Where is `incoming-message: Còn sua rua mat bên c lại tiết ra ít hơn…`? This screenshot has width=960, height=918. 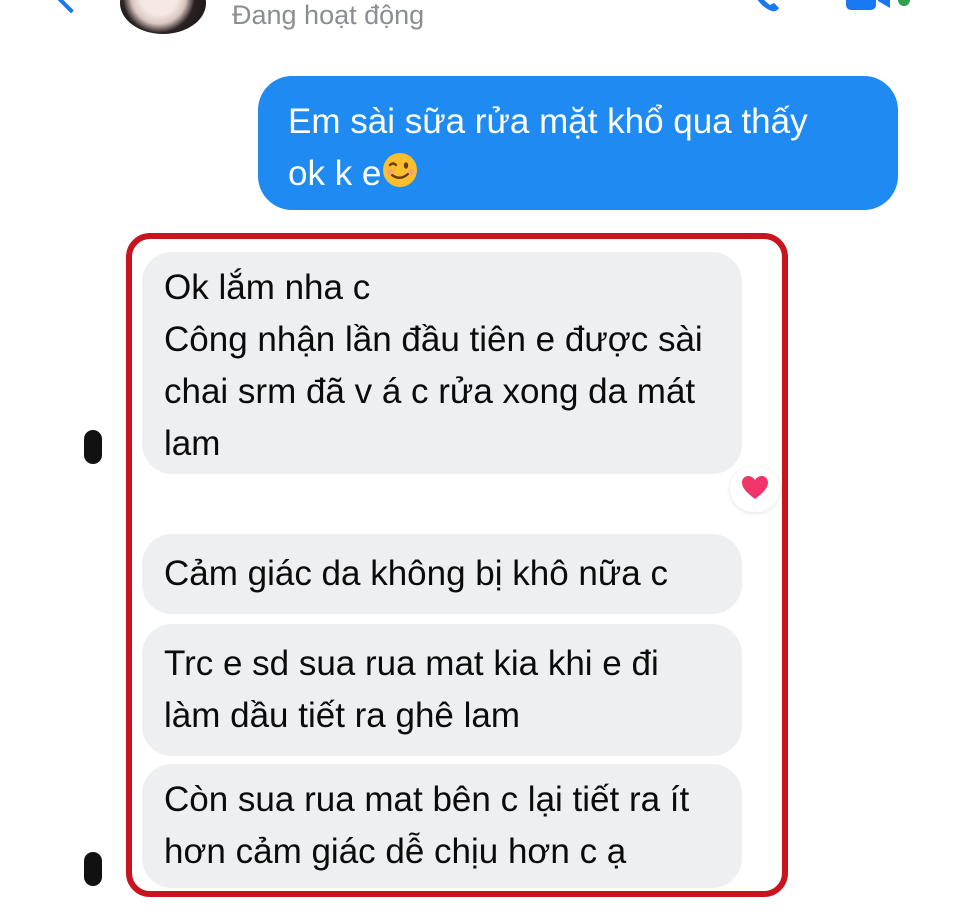
incoming-message: Còn sua rua mat bên c lại tiết ra ít hơn… is located at coordinates (442, 826).